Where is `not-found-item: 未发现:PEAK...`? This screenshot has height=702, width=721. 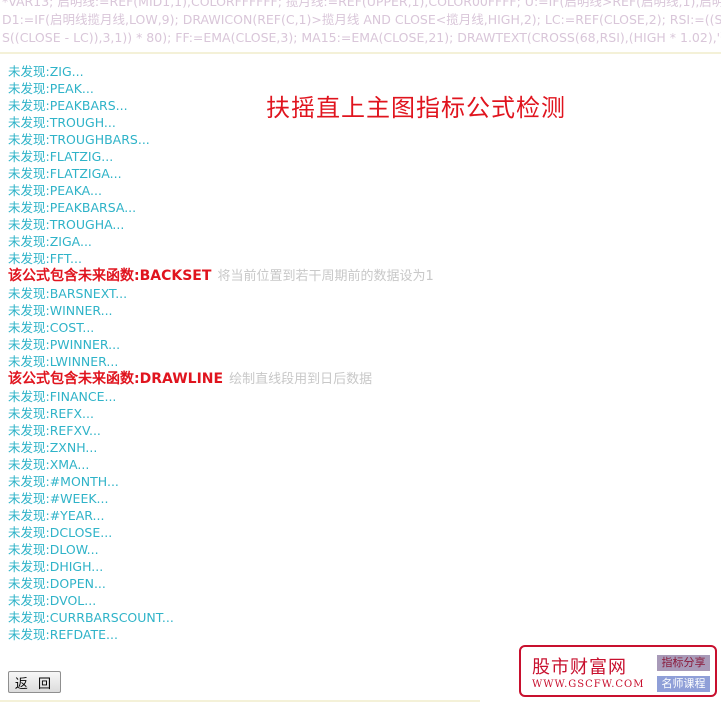
not-found-item: 未发现:PEAK... is located at coordinates (51, 88).